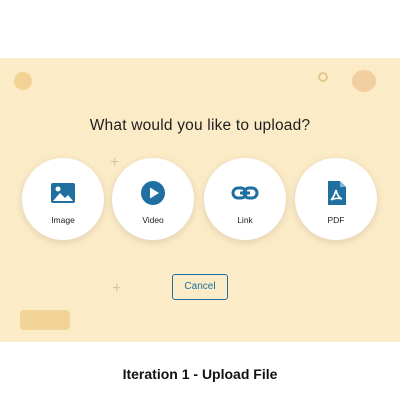  What do you see at coordinates (337, 193) in the screenshot?
I see `pdf-icon` at bounding box center [337, 193].